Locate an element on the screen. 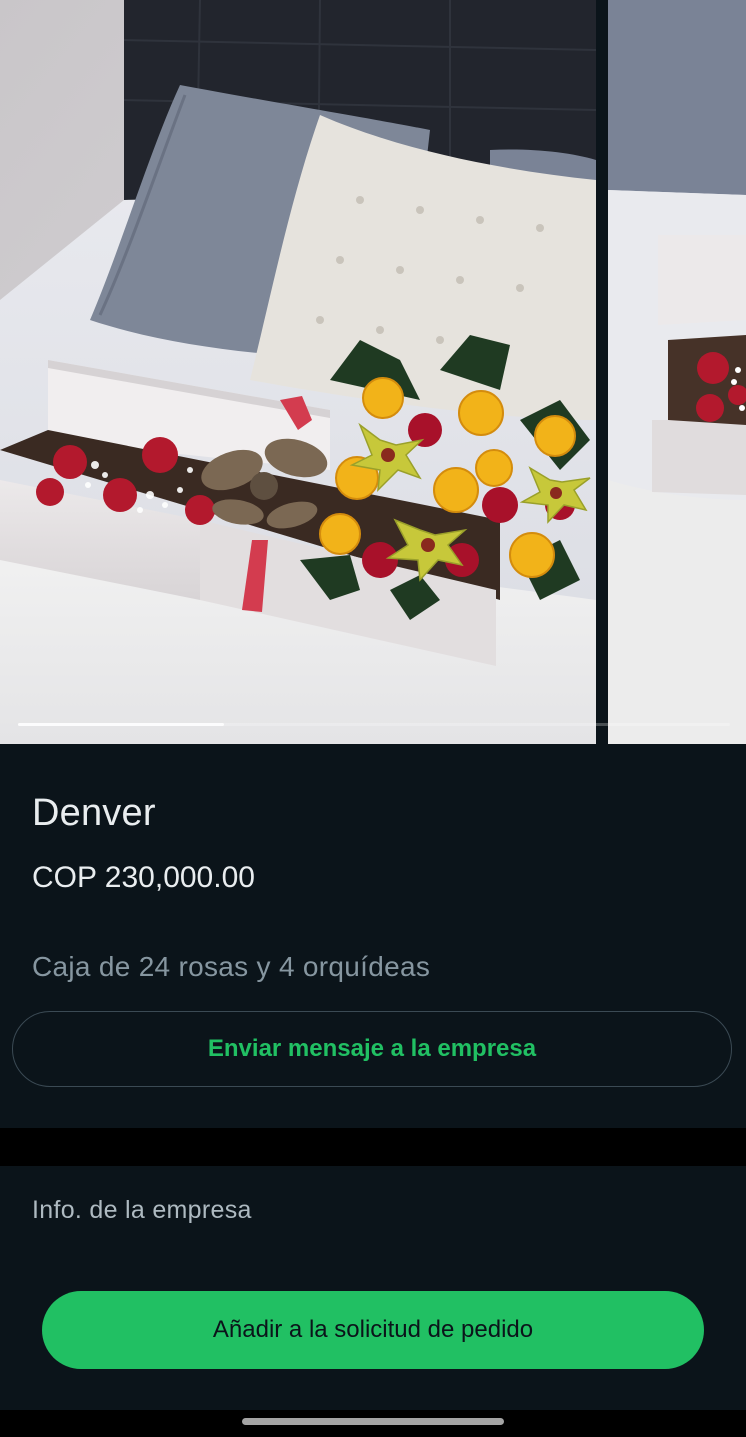 This screenshot has height=1437, width=746. carousel-divider is located at coordinates (602, 372).